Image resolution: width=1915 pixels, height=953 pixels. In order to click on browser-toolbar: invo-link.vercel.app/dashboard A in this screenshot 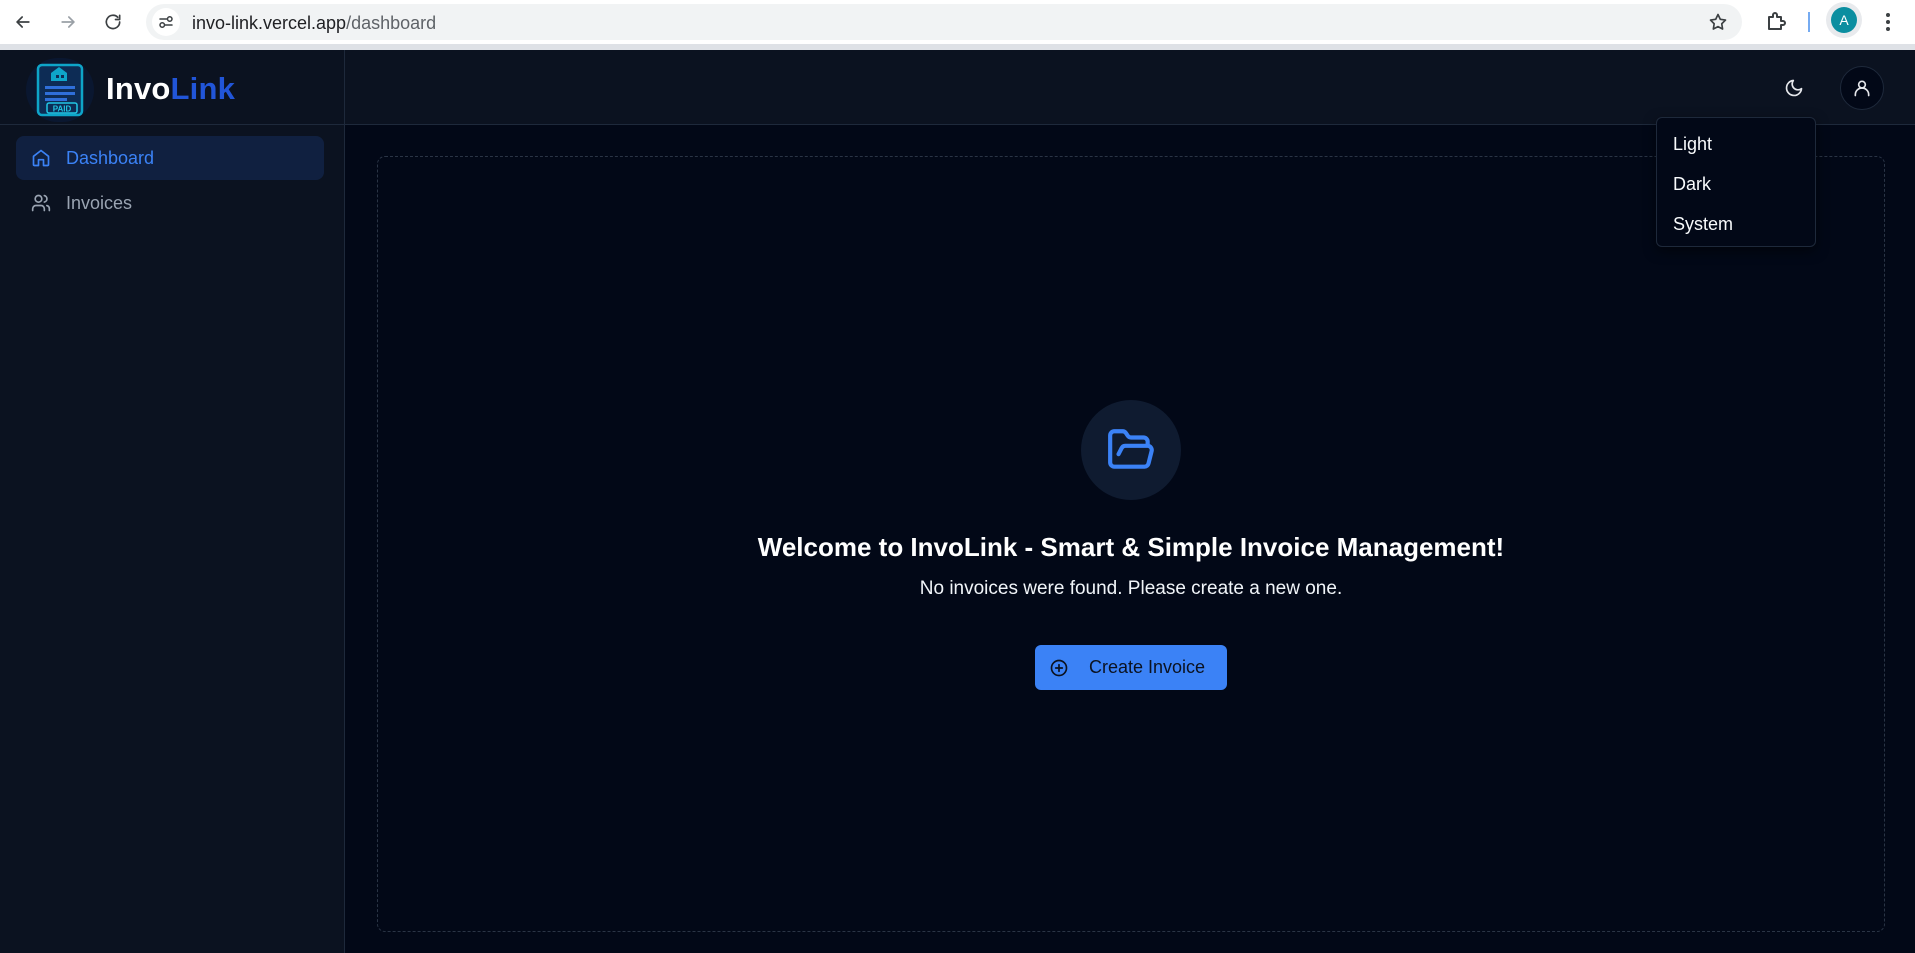, I will do `click(957, 25)`.